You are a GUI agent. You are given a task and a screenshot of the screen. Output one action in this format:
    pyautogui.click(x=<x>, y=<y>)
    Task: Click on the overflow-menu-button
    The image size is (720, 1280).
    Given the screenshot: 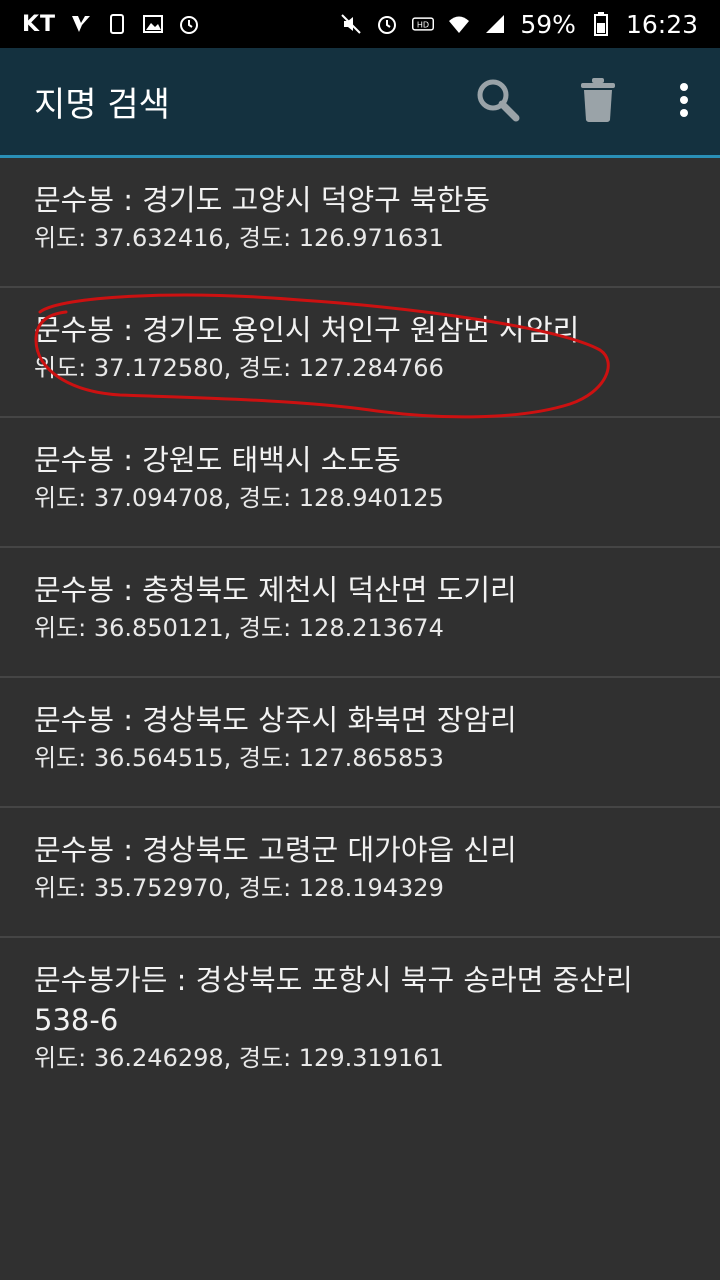 What is the action you would take?
    pyautogui.click(x=684, y=102)
    